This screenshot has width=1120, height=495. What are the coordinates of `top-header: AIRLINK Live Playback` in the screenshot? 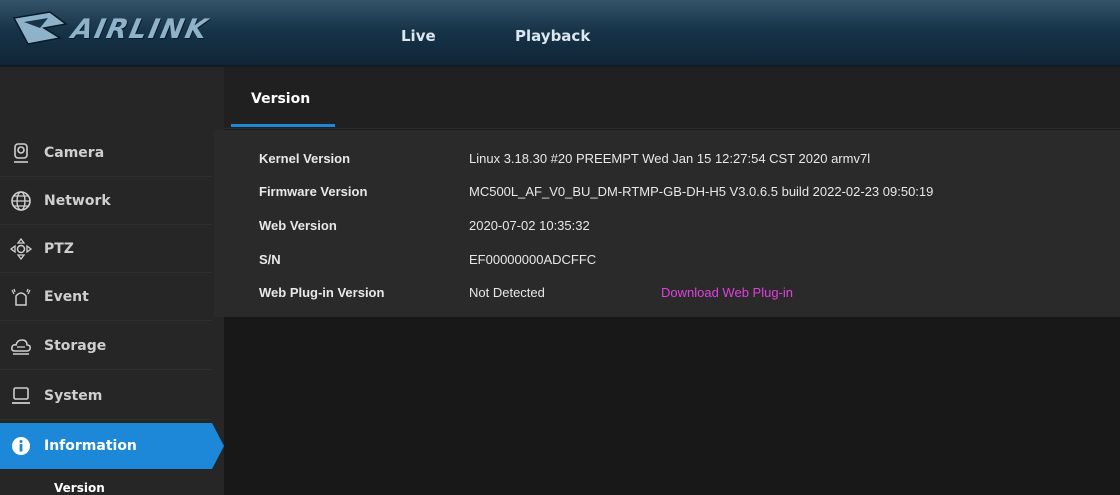 It's located at (560, 33).